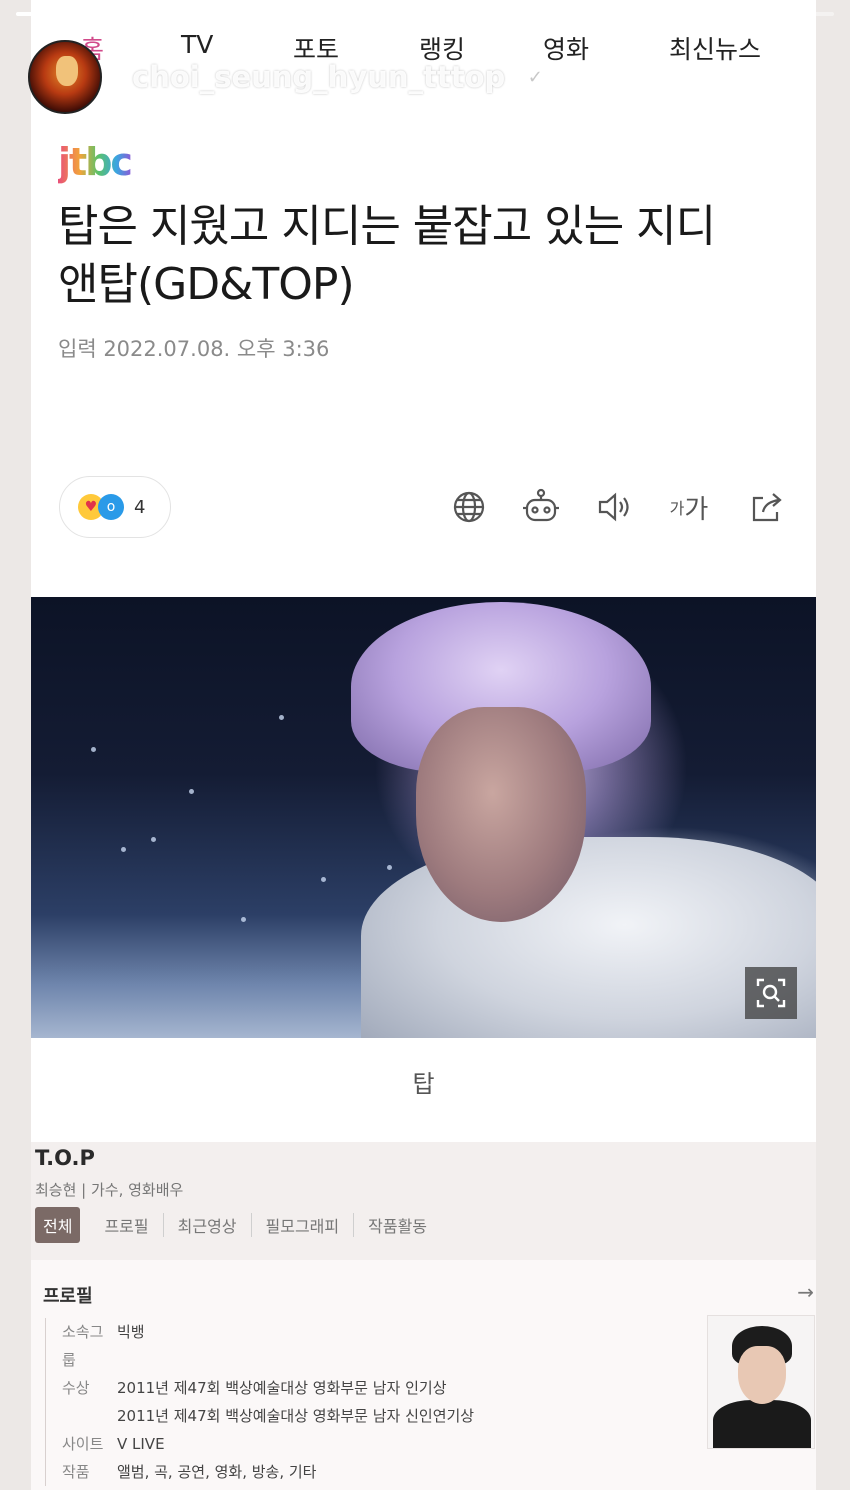 This screenshot has height=1490, width=850. What do you see at coordinates (318, 77) in the screenshot?
I see `story-username: choi_seung_hyun_tttop` at bounding box center [318, 77].